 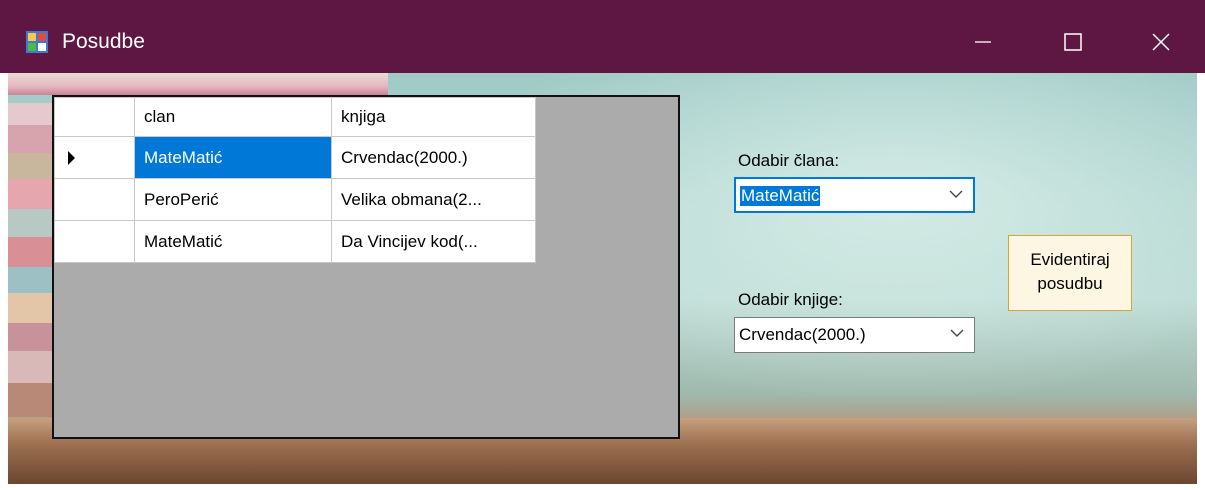 I want to click on book-select: Crvendac(2000.), so click(x=854, y=335).